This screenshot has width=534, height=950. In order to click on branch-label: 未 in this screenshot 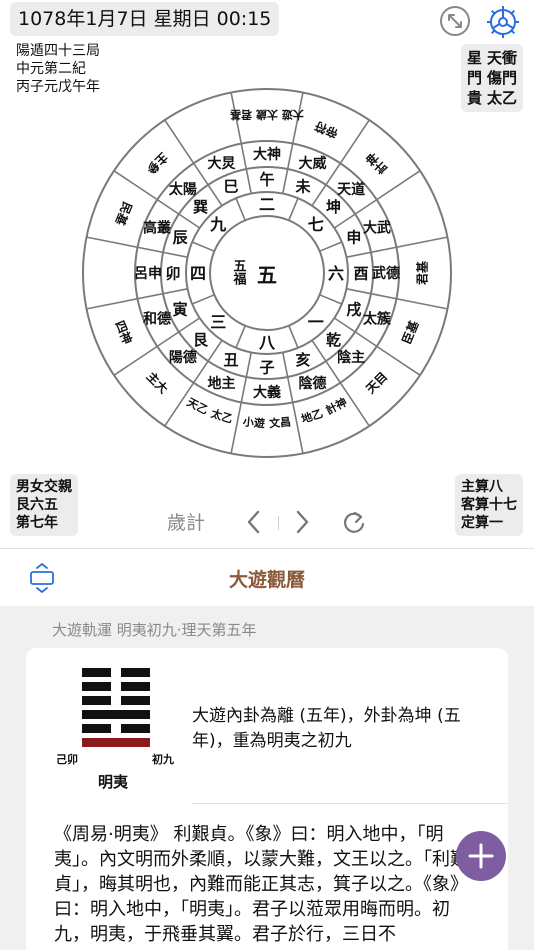, I will do `click(302, 187)`.